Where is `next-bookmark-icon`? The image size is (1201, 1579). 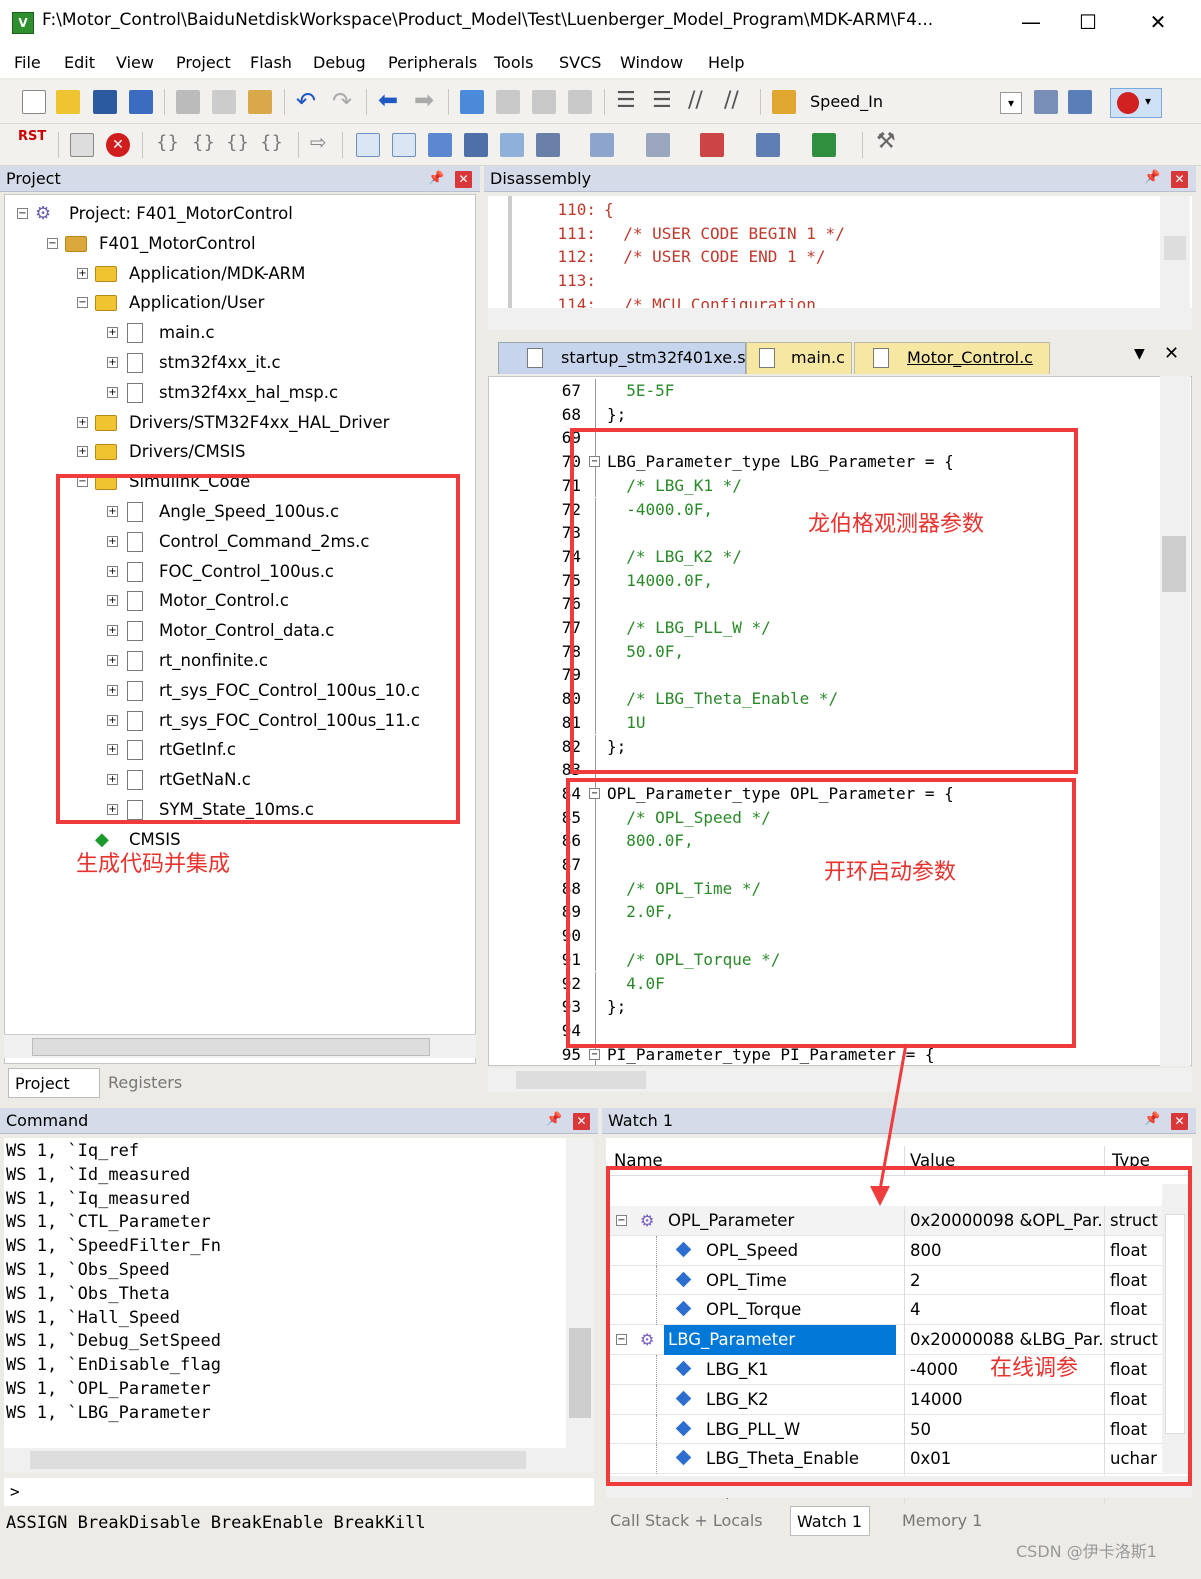 next-bookmark-icon is located at coordinates (544, 102).